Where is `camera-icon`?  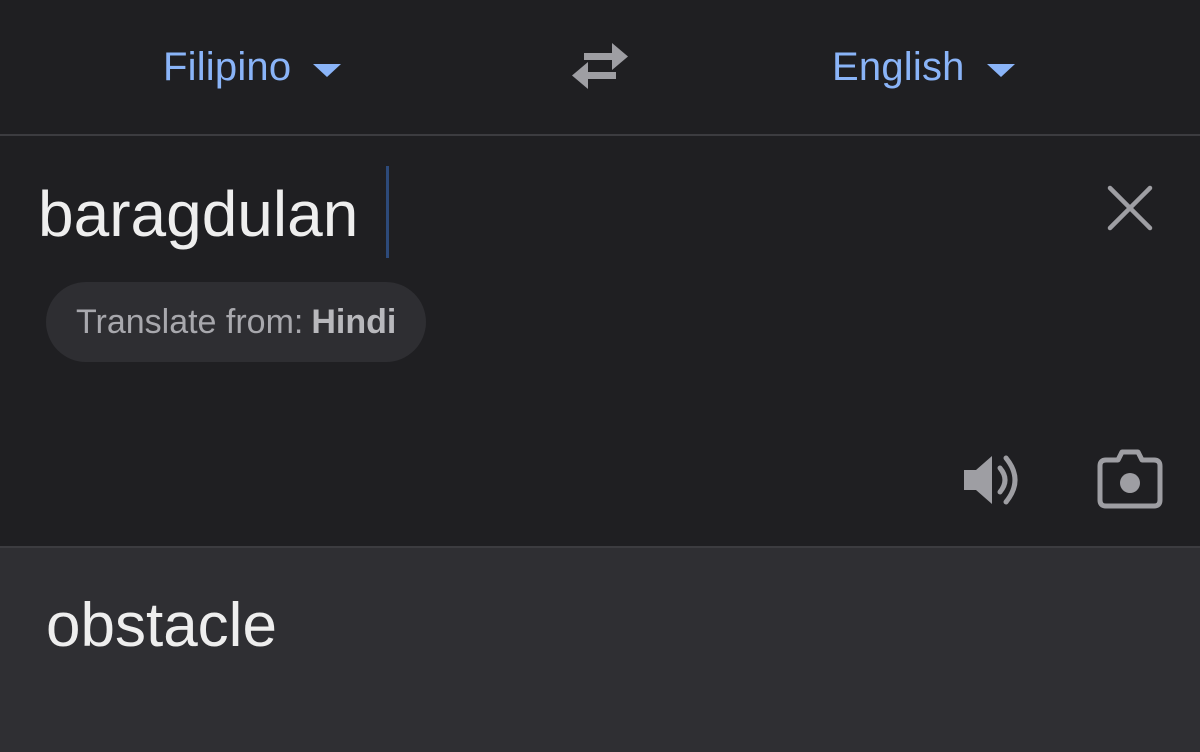 camera-icon is located at coordinates (1130, 479).